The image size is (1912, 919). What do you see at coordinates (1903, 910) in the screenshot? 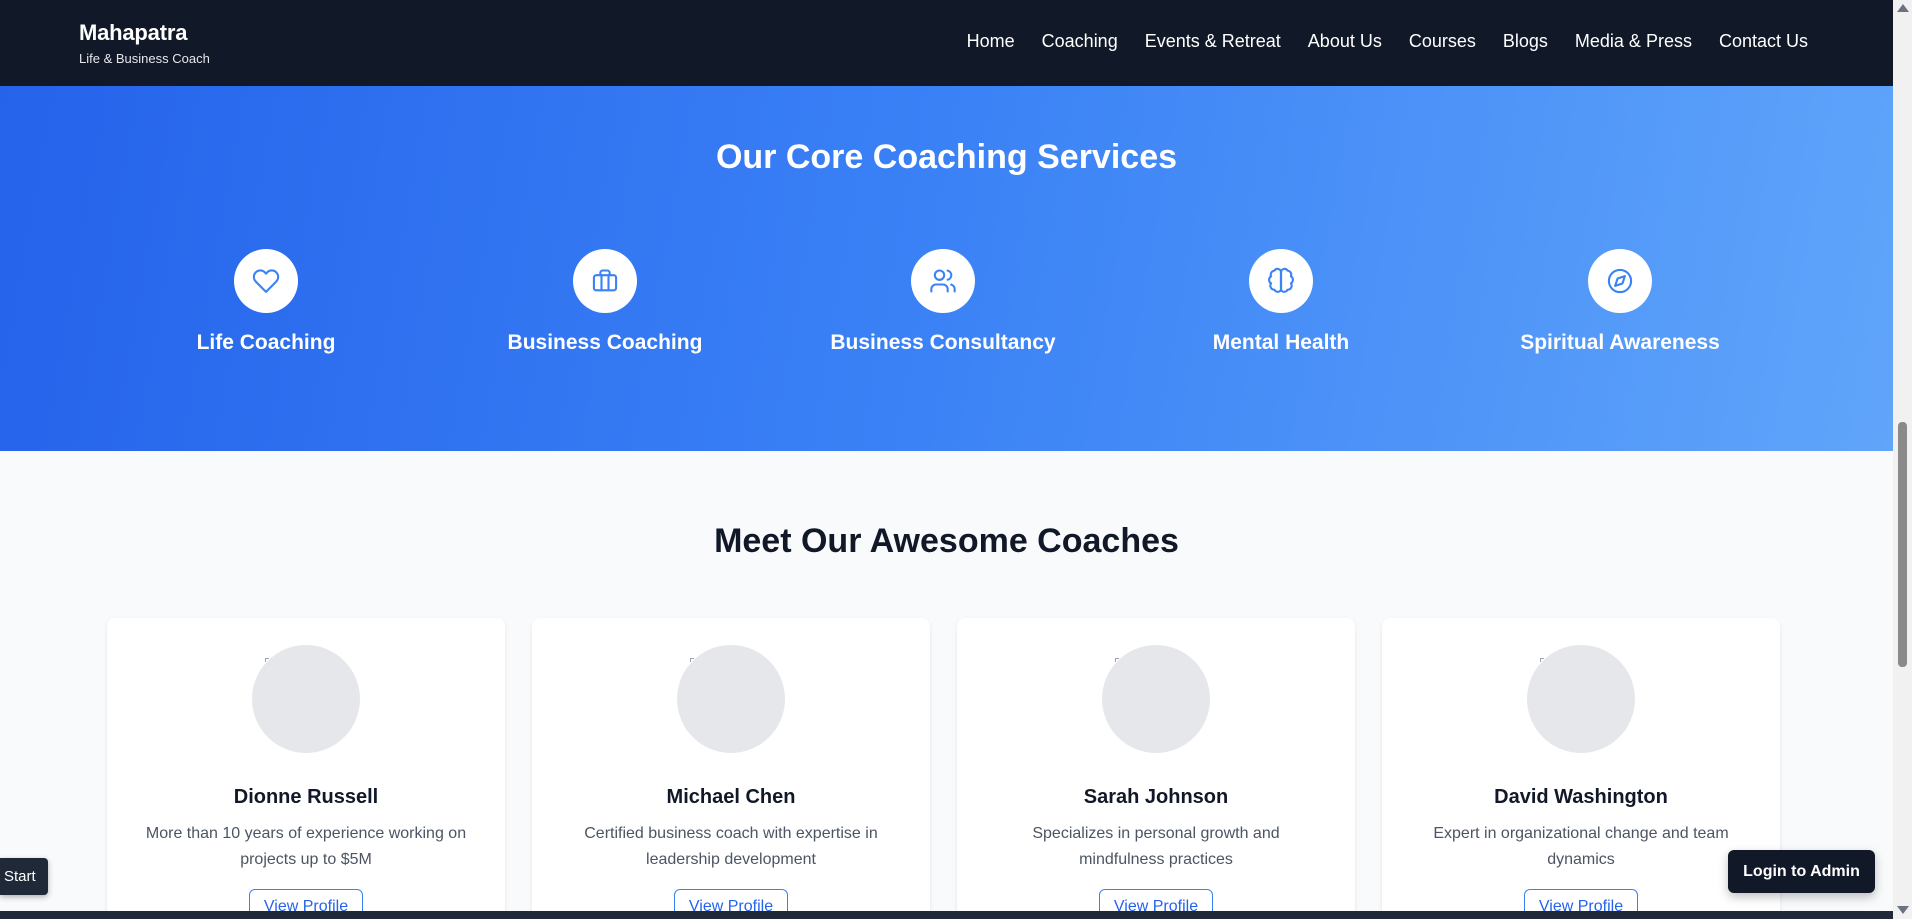
I see `scroll-down-arrow-icon` at bounding box center [1903, 910].